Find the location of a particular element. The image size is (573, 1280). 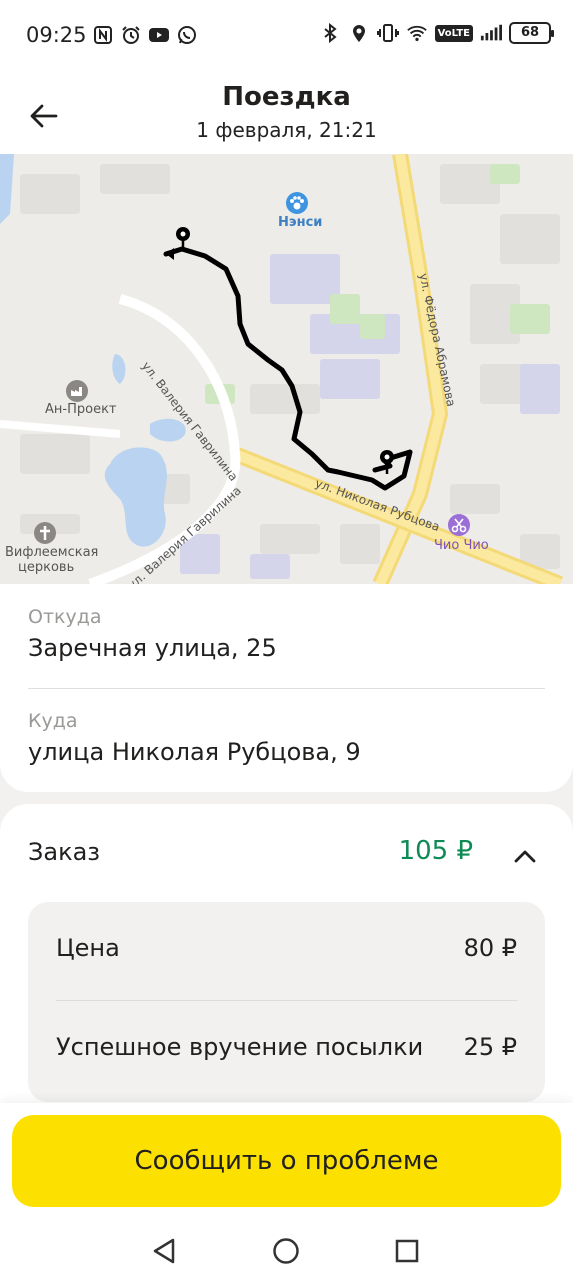

status-bar: 09:25 VoLTE 68 is located at coordinates (286, 35).